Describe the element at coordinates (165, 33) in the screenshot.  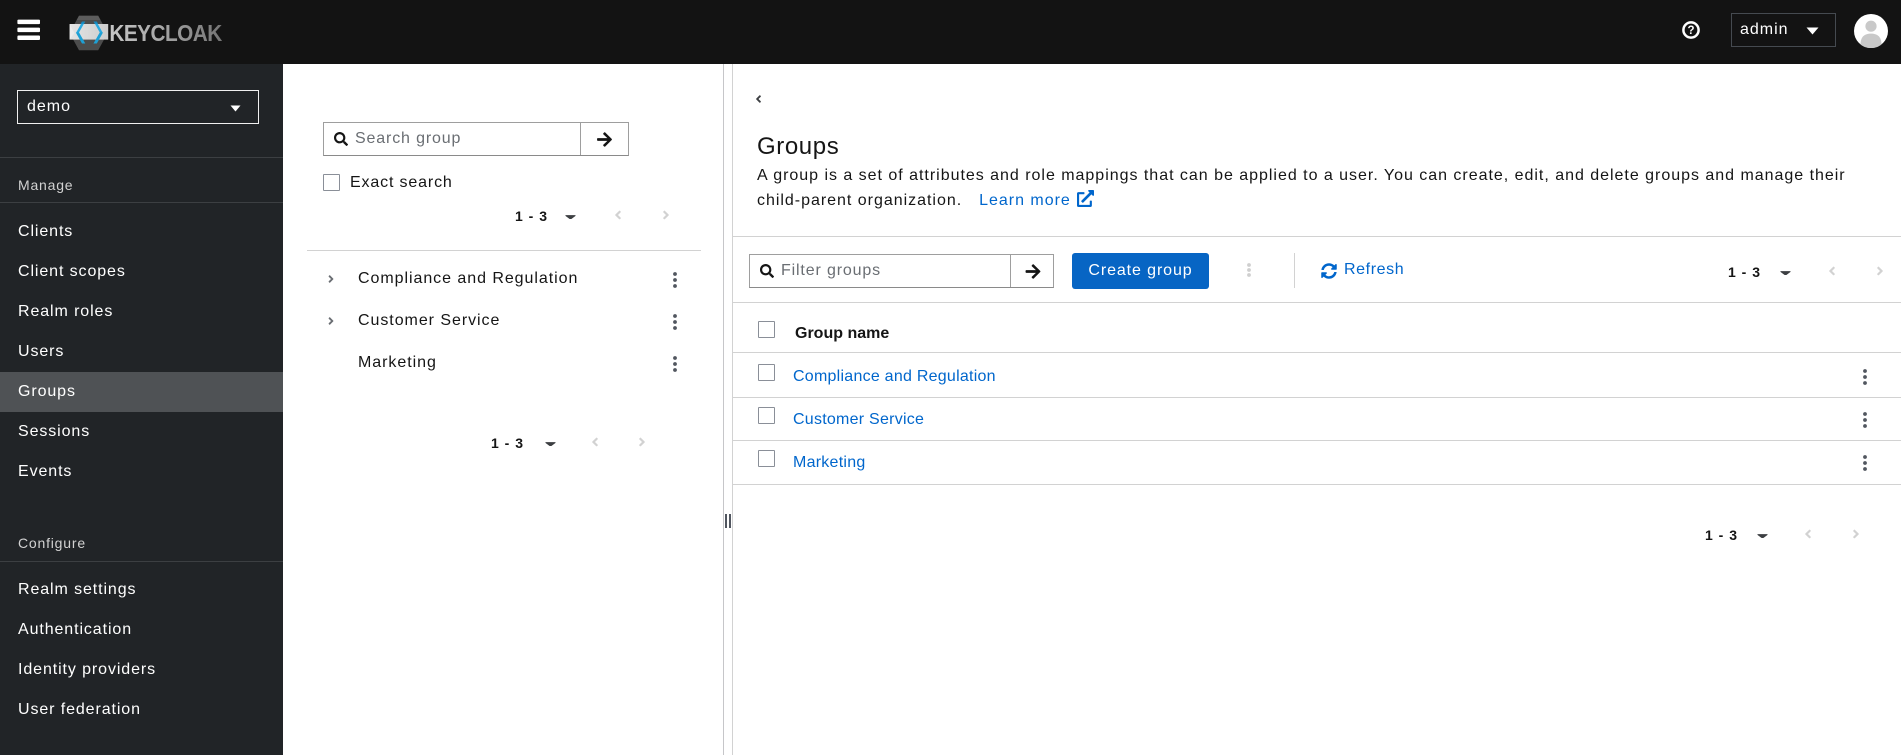
I see `svg-text: KEYCLOAK` at that location.